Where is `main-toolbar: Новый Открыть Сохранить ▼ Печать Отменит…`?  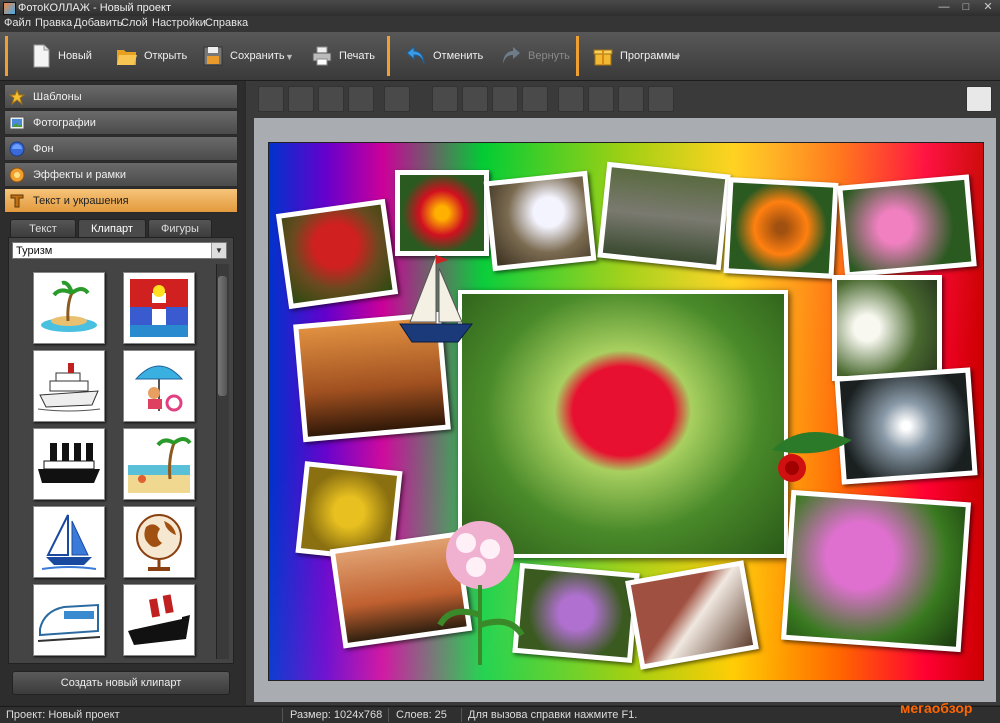
main-toolbar: Новый Открыть Сохранить ▼ Печать Отменит… is located at coordinates (500, 56).